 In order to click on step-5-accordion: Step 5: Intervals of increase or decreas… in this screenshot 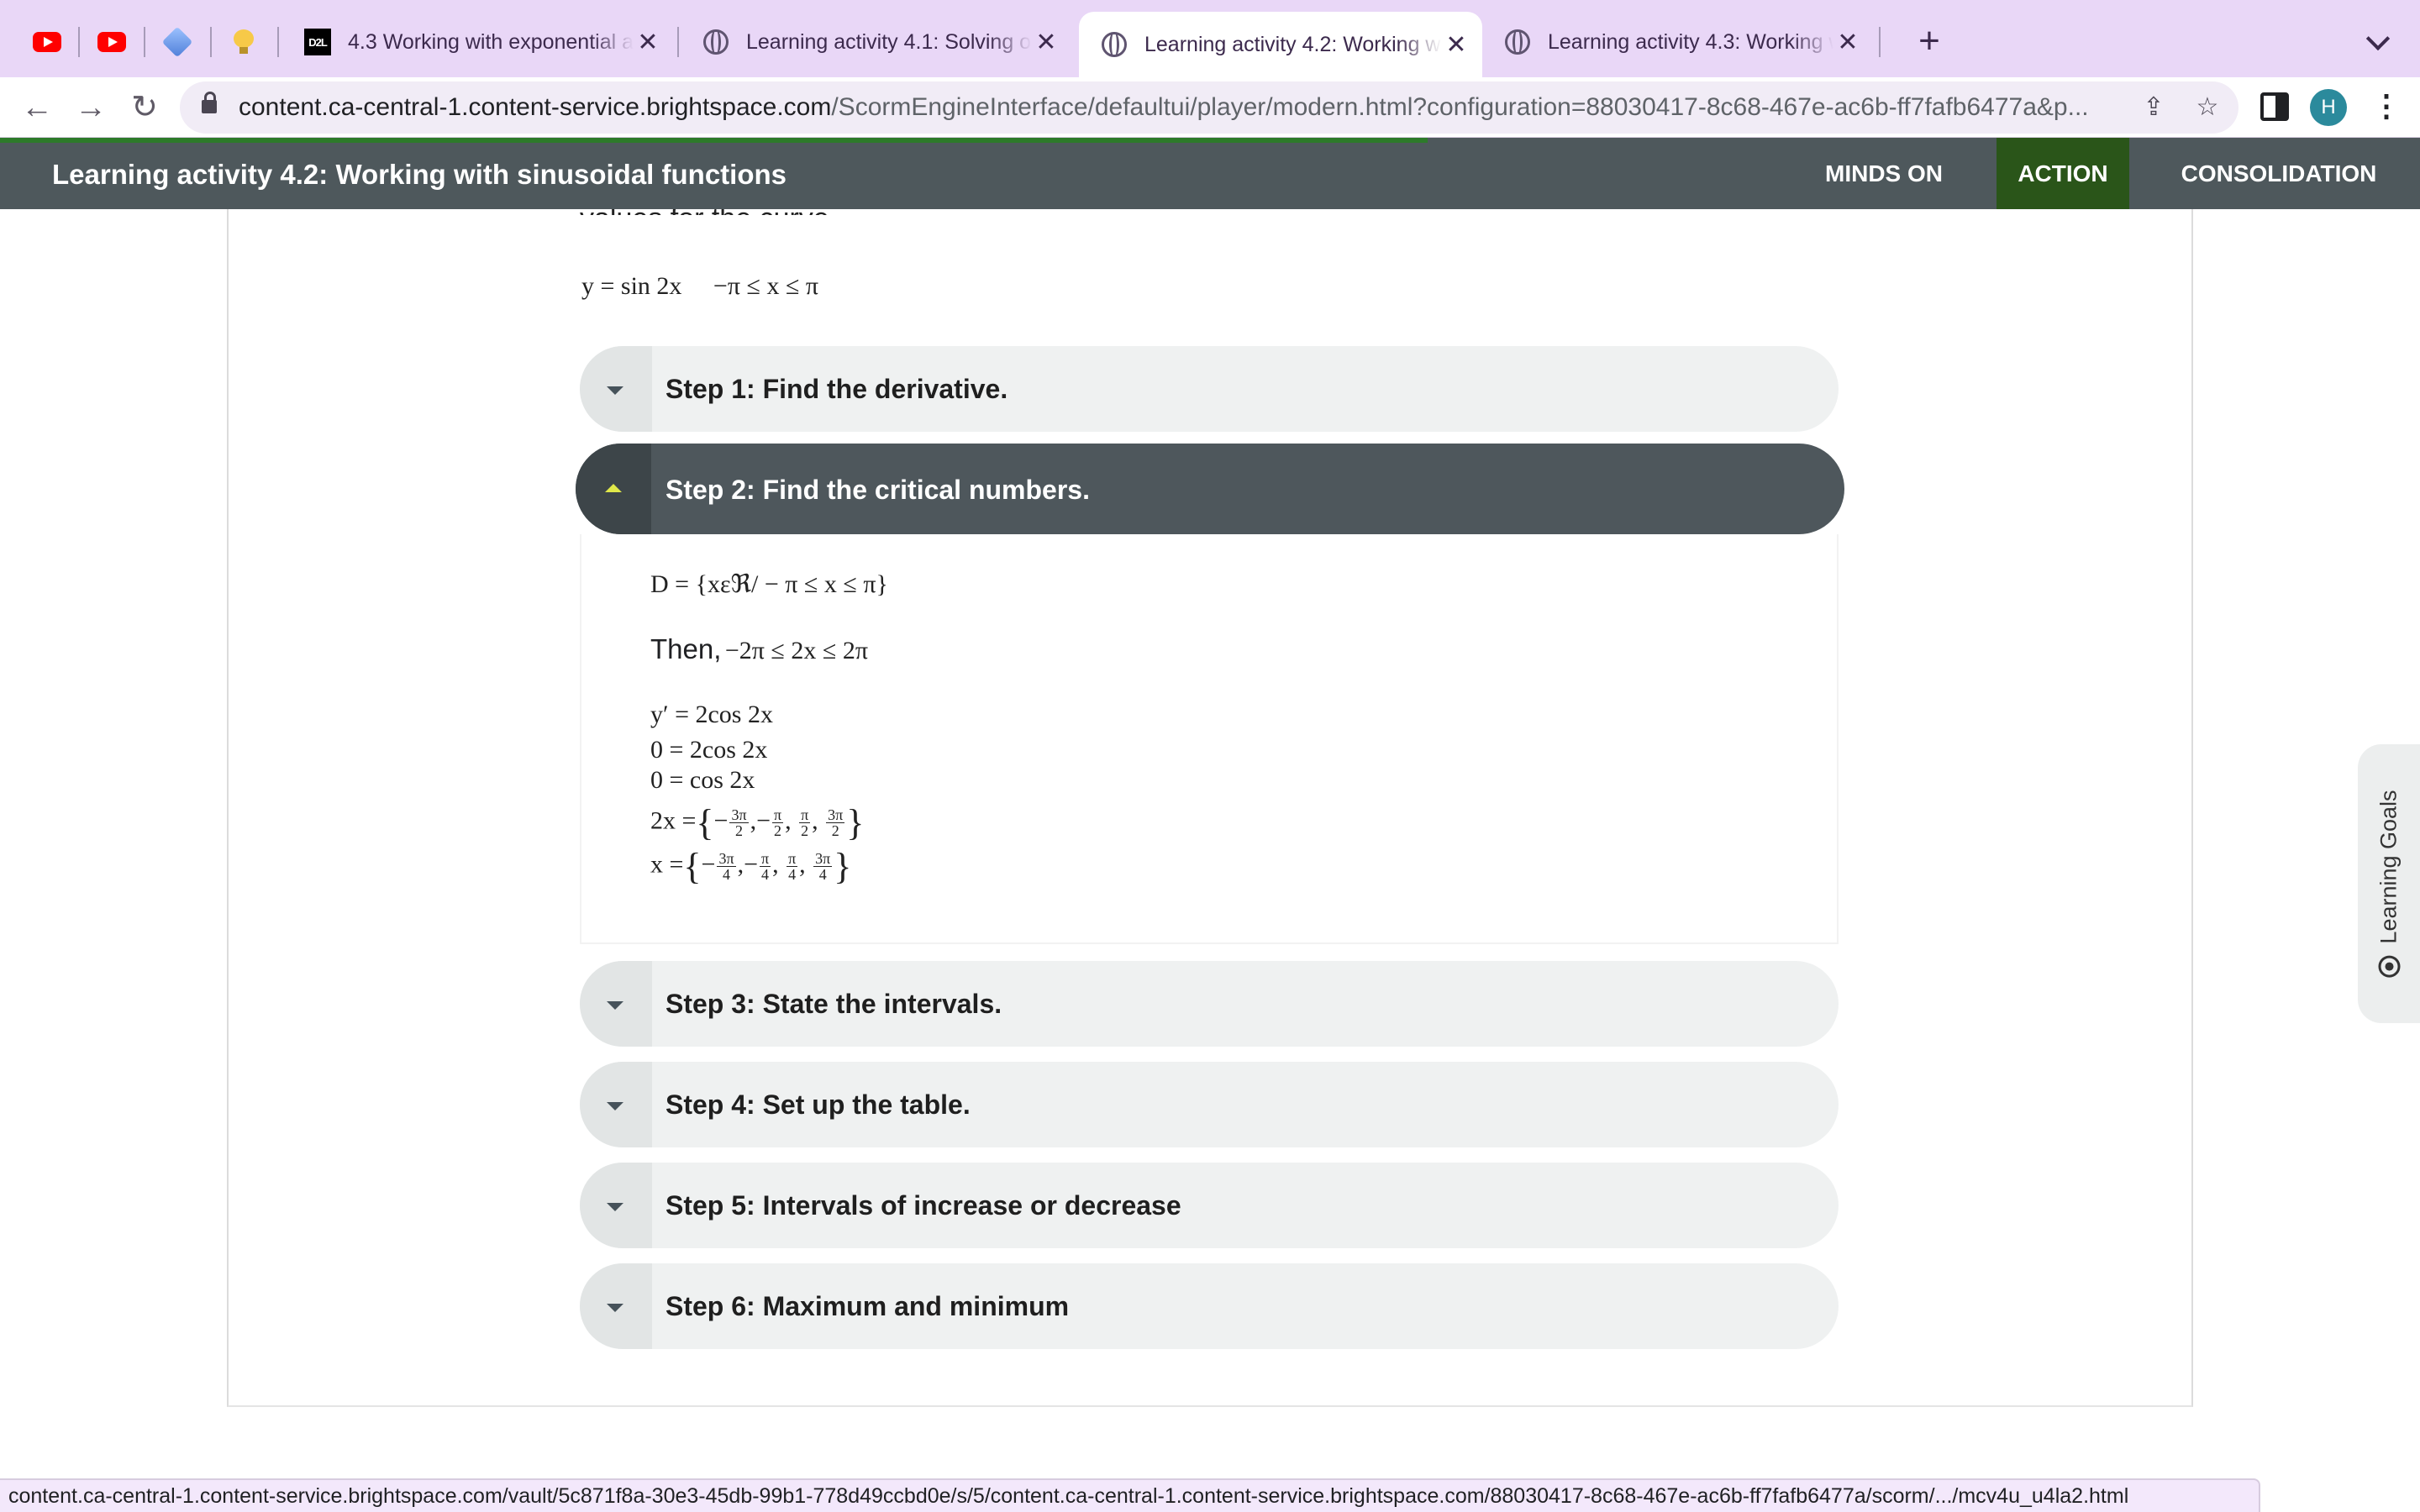, I will do `click(1209, 1205)`.